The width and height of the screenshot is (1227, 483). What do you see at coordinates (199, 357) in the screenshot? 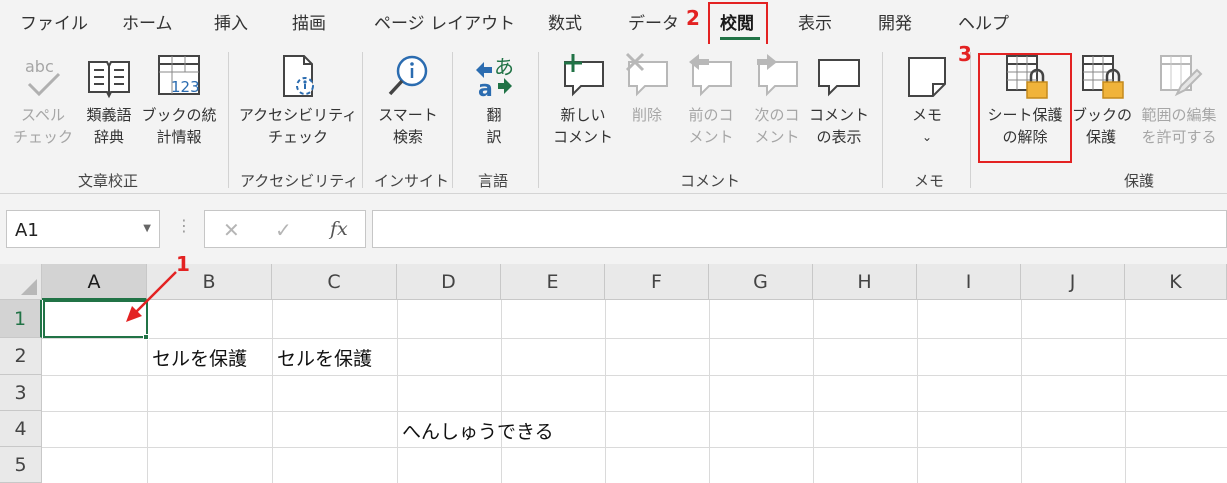
I see `cell-b2: セルを保護` at bounding box center [199, 357].